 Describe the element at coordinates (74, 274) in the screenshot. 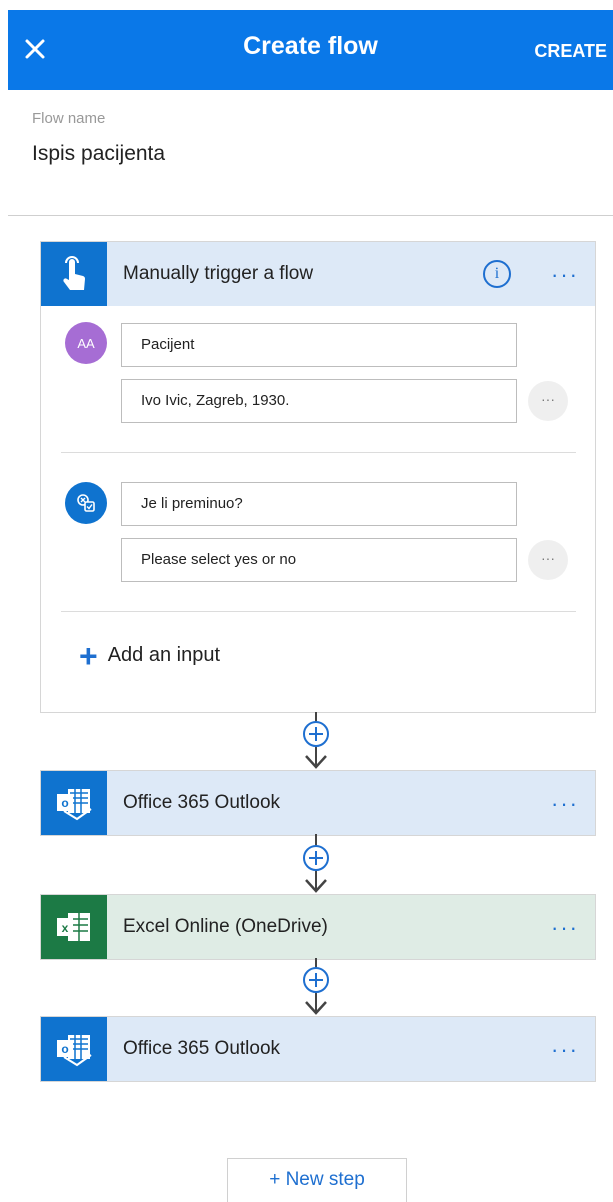

I see `touch-icon` at that location.